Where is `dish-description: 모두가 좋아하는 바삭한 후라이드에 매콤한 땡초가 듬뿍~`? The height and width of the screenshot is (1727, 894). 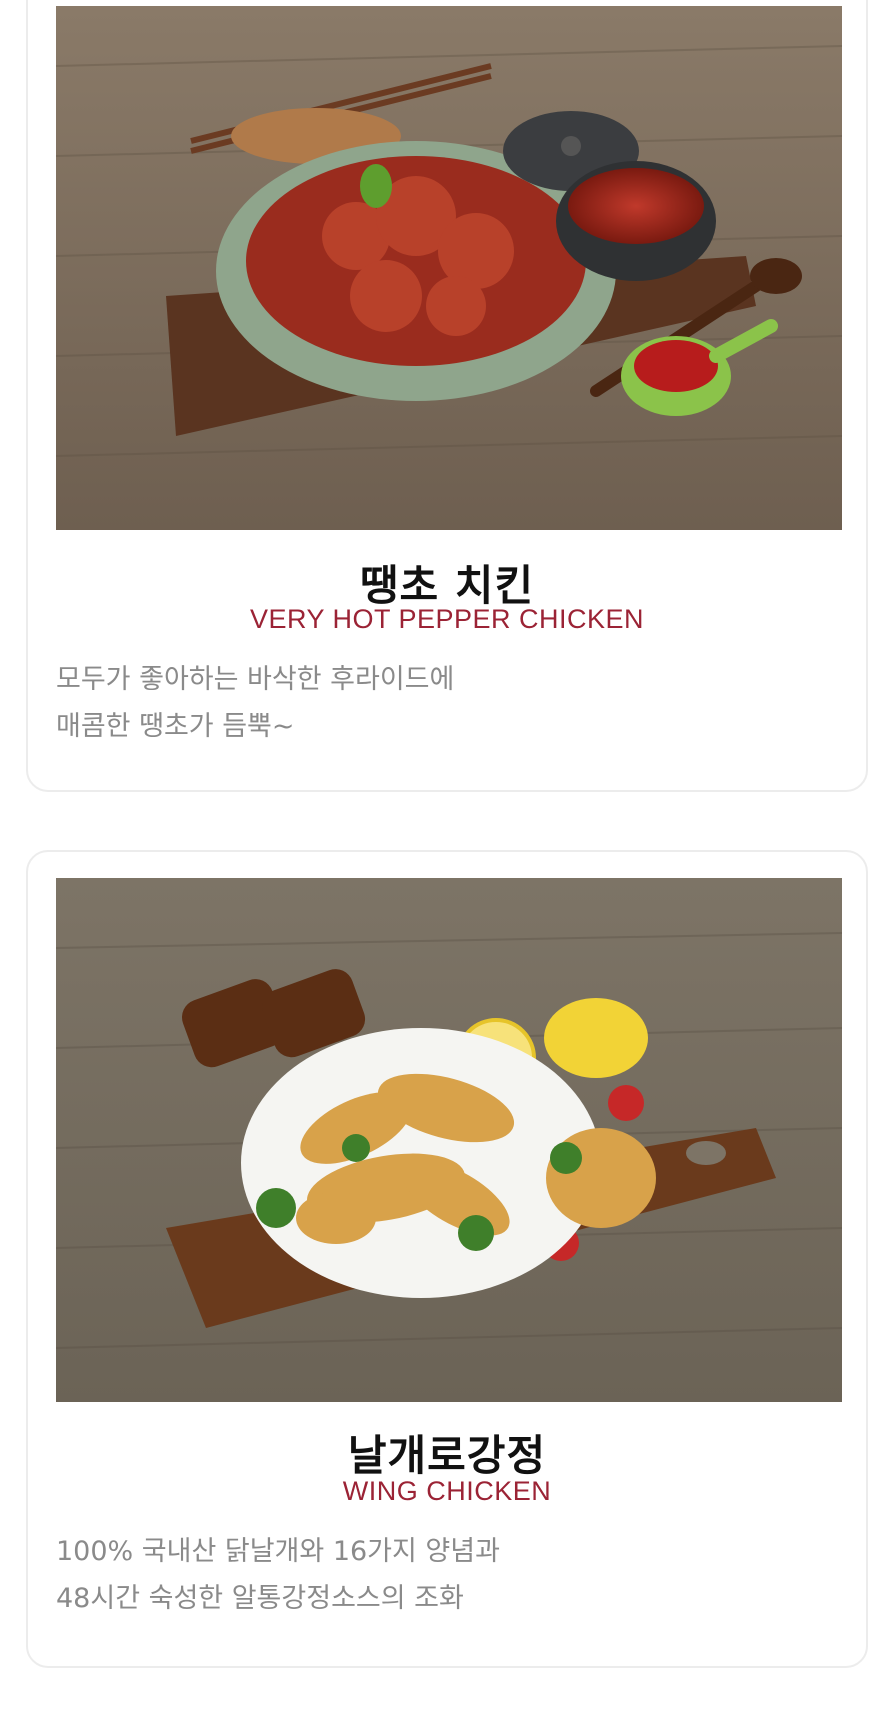 dish-description: 모두가 좋아하는 바삭한 후라이드에 매콤한 땡초가 듬뿍~ is located at coordinates (449, 703).